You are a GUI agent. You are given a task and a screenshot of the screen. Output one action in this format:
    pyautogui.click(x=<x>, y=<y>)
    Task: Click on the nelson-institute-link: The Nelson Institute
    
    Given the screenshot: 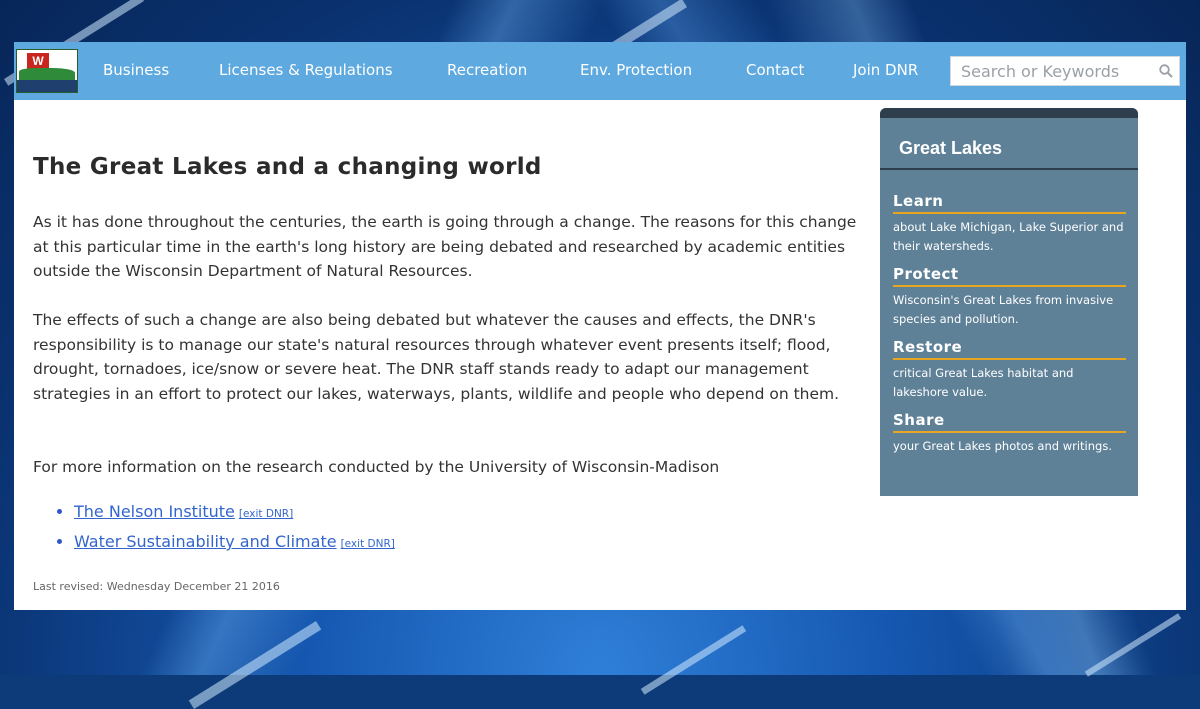 What is the action you would take?
    pyautogui.click(x=154, y=511)
    